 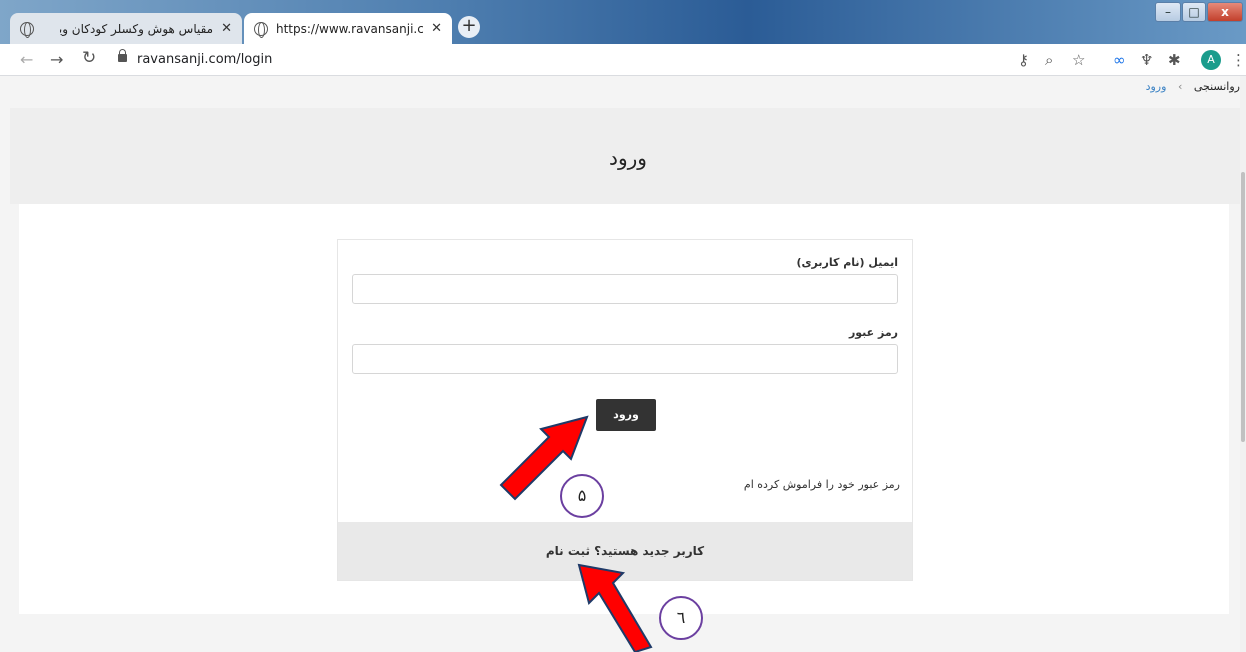 I want to click on tab-login: https://www.ravansanji.com/login ✕, so click(x=348, y=28).